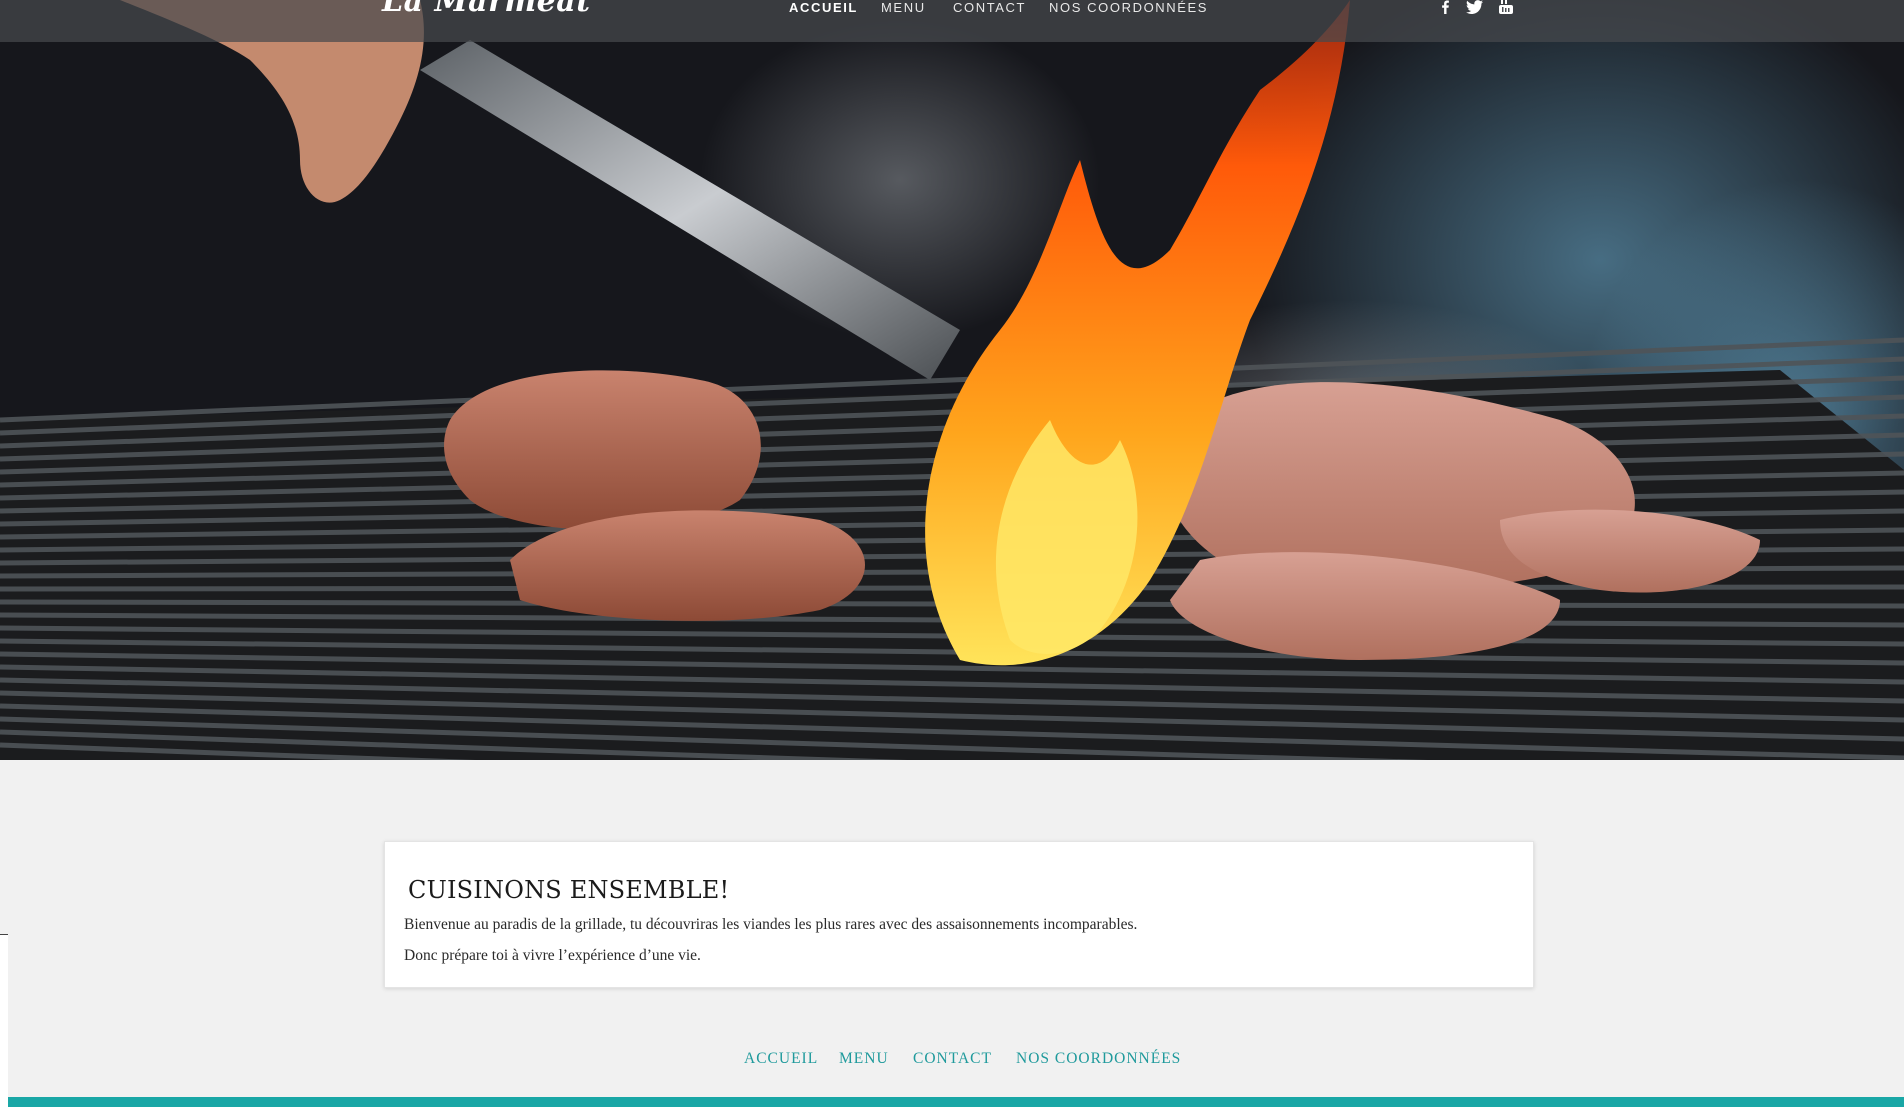 This screenshot has height=1114, width=1904. I want to click on left-edge-strip, so click(4, 1024).